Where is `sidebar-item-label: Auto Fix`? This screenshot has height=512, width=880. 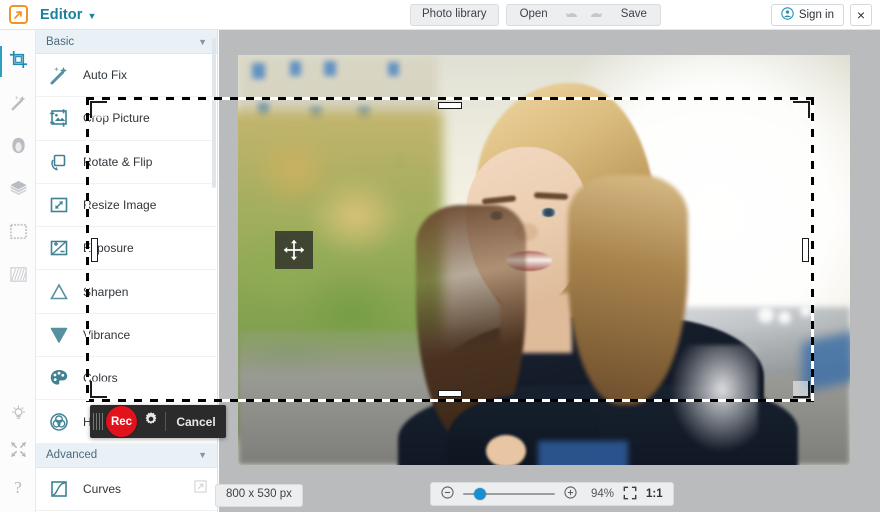 sidebar-item-label: Auto Fix is located at coordinates (105, 75).